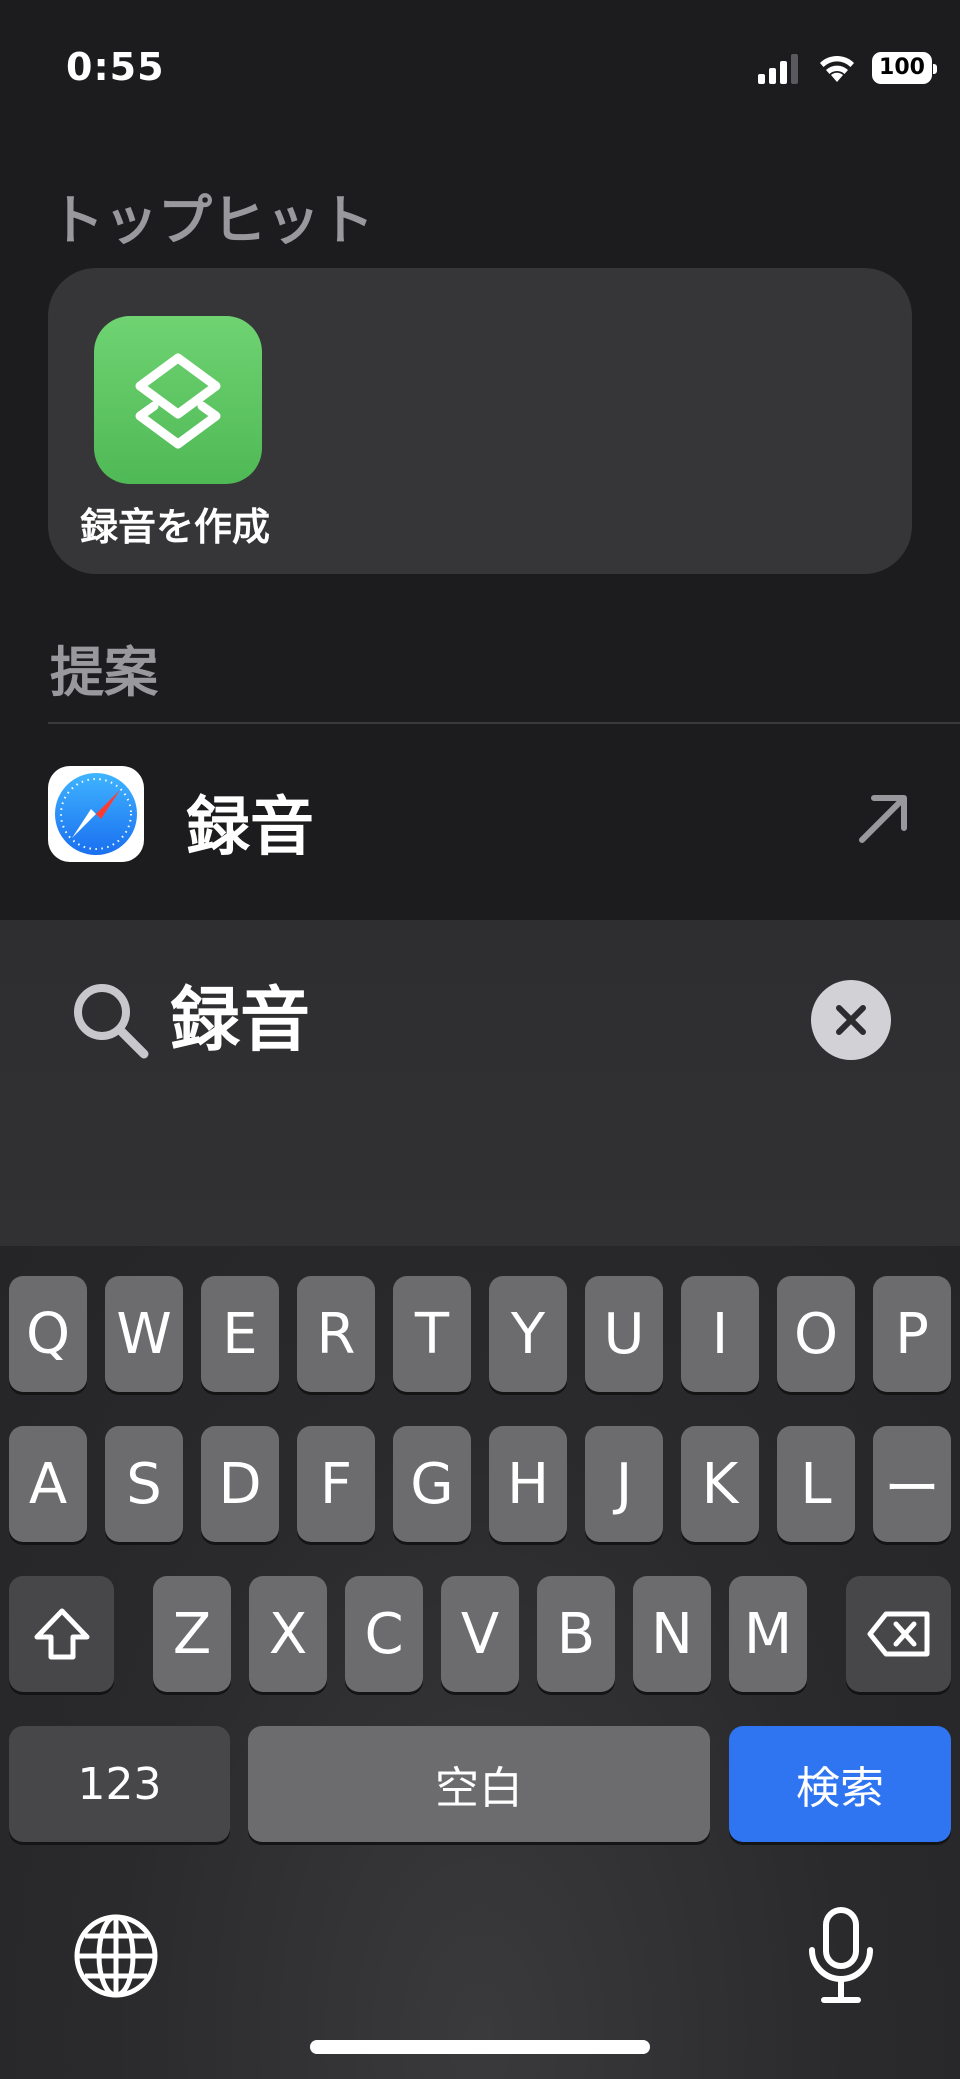 This screenshot has width=960, height=2079. I want to click on space-key: 空白, so click(479, 1784).